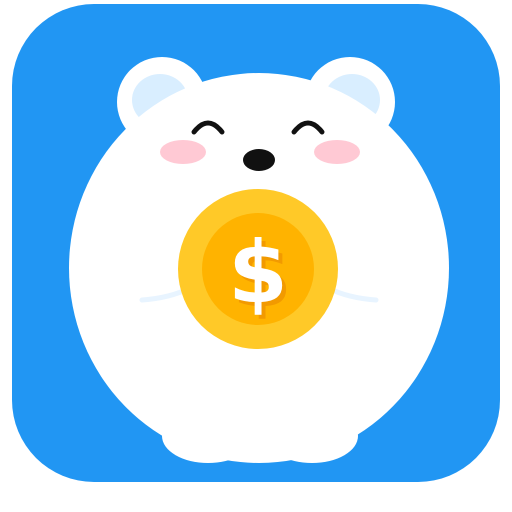 The width and height of the screenshot is (512, 512). I want to click on bear-left-foot, so click(208, 436).